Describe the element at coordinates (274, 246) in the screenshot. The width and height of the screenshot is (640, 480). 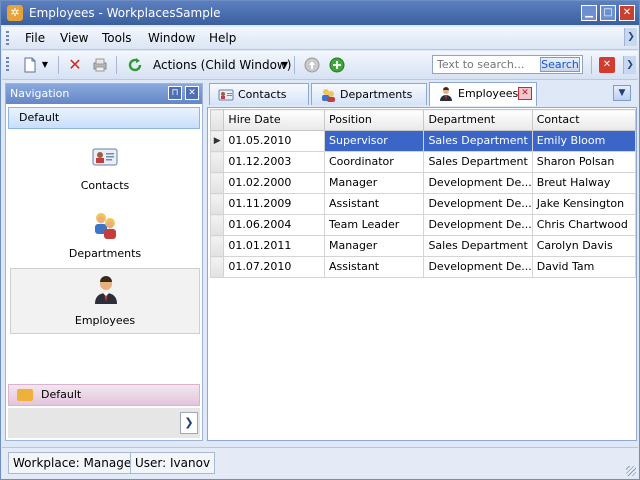
I see `cell-hire-date: 01.01.2011` at that location.